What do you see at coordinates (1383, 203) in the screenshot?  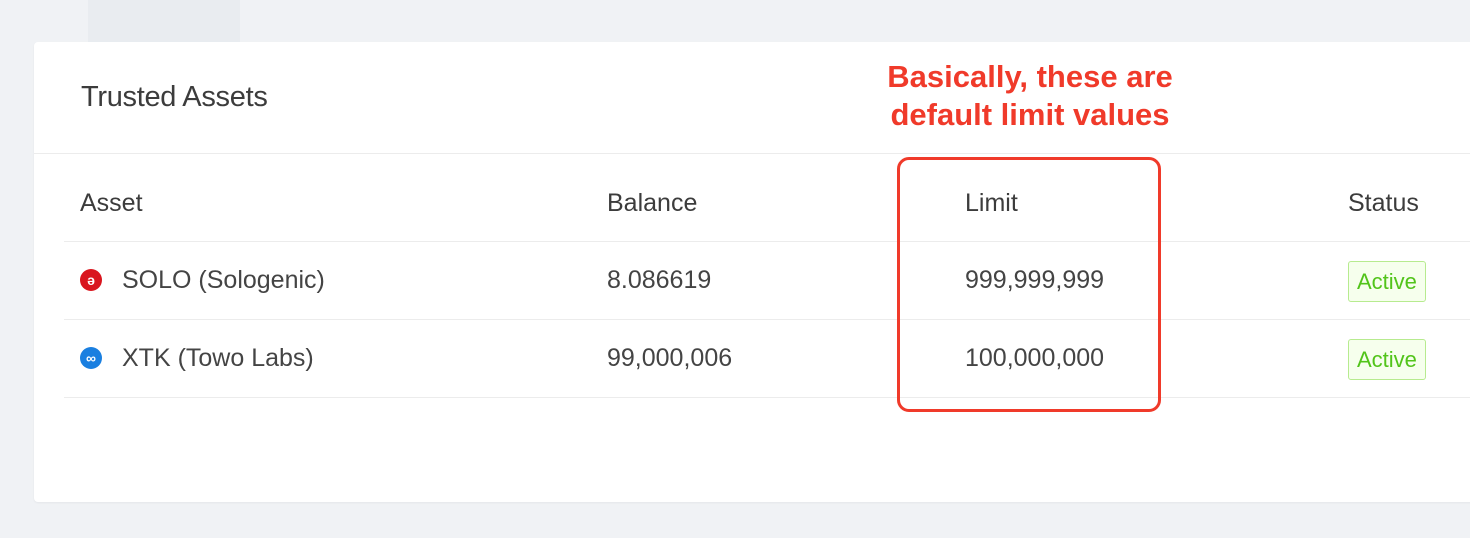 I see `column-header-status: Status` at bounding box center [1383, 203].